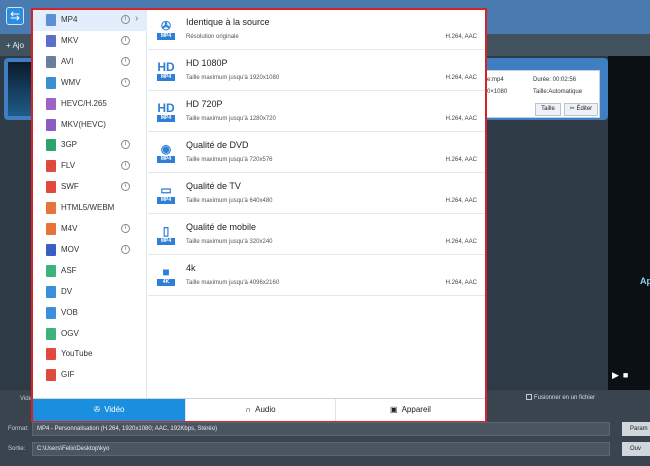 Image resolution: width=650 pixels, height=466 pixels. I want to click on format-item: M4V i, so click(90, 229).